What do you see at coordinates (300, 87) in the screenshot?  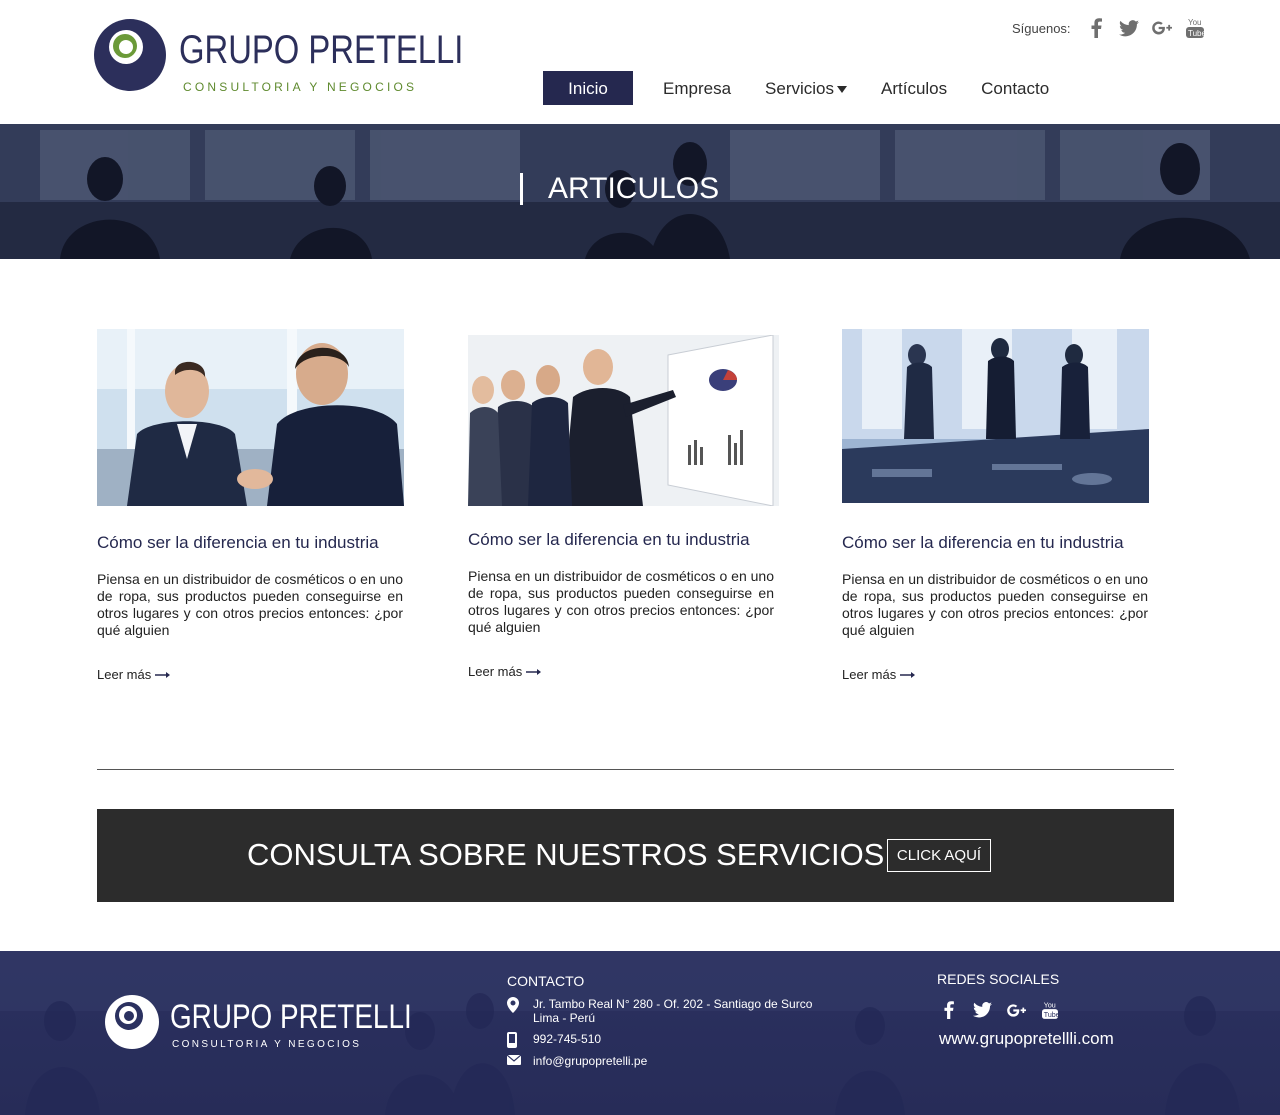 I see `logo-tagline: CONSULTORIA Y NEGOCIOS` at bounding box center [300, 87].